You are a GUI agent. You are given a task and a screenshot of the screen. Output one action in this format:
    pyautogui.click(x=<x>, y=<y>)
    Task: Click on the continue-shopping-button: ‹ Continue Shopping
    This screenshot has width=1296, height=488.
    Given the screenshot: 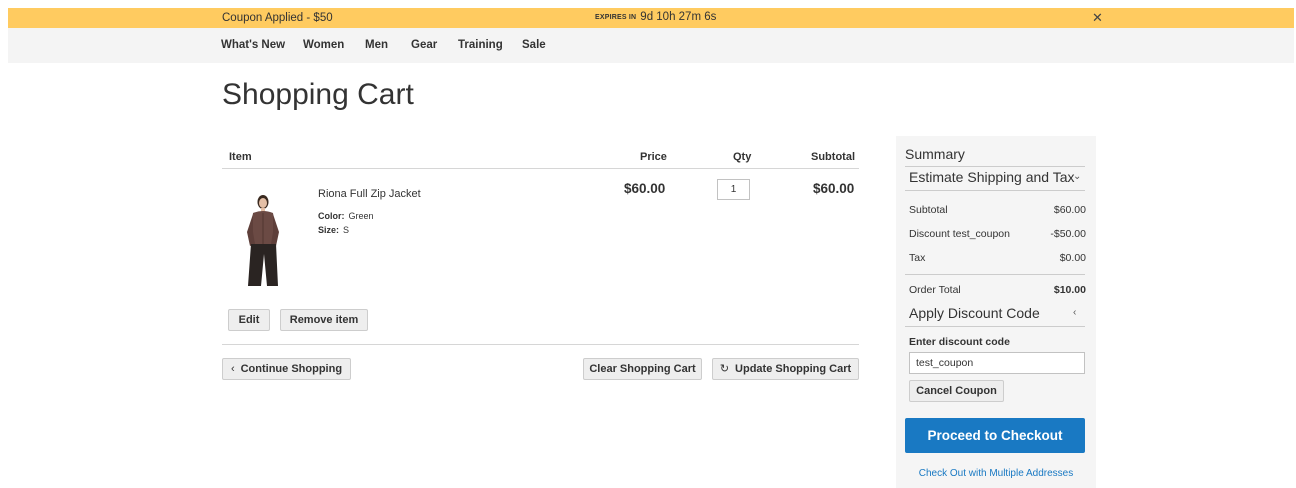 What is the action you would take?
    pyautogui.click(x=286, y=369)
    